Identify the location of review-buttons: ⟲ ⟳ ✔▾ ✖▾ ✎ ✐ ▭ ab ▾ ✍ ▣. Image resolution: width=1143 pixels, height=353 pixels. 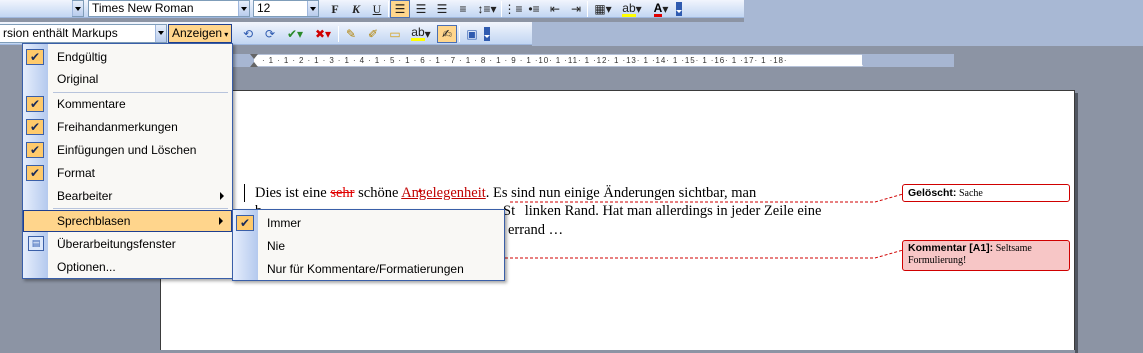
(364, 33).